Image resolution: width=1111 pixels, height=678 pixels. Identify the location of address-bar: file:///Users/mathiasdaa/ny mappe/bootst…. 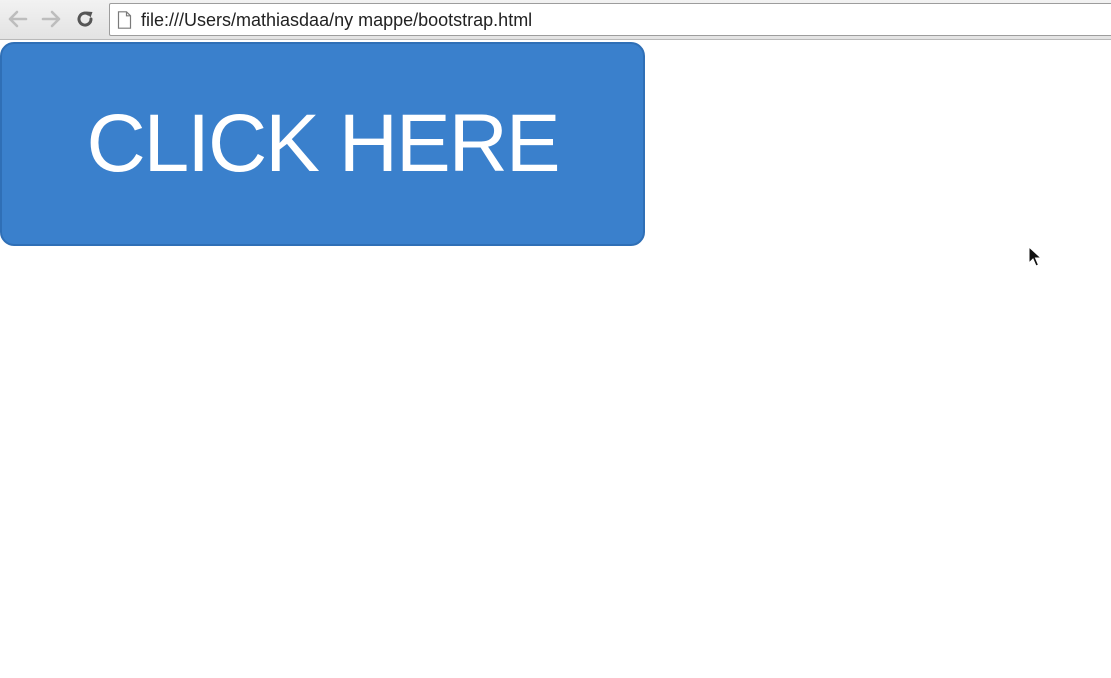
(610, 19).